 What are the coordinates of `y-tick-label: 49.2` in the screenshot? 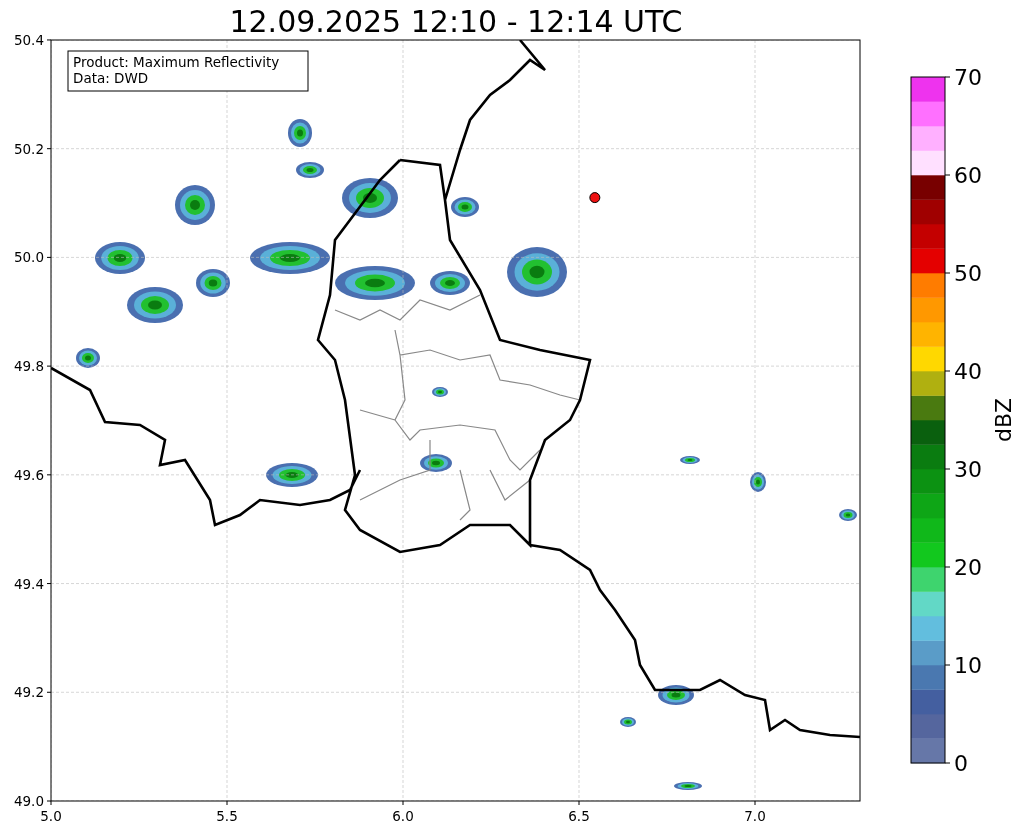 It's located at (28, 692).